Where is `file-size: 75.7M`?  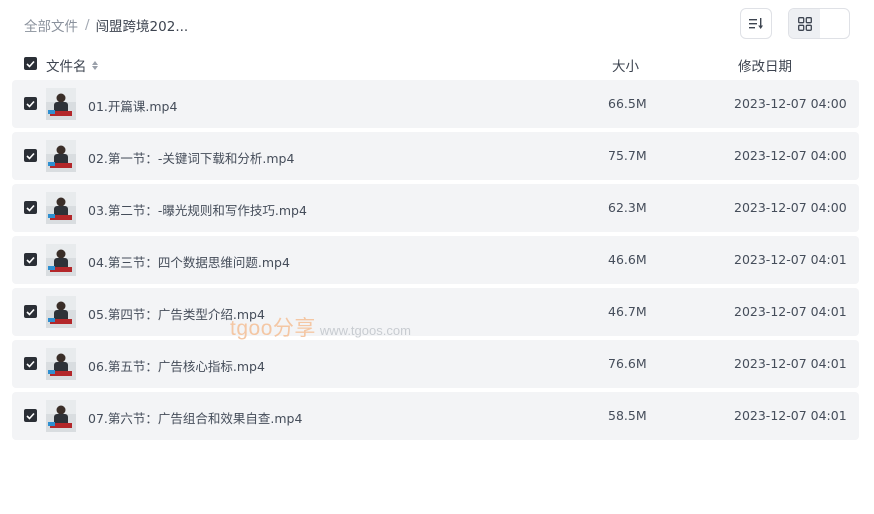
file-size: 75.7M is located at coordinates (627, 155).